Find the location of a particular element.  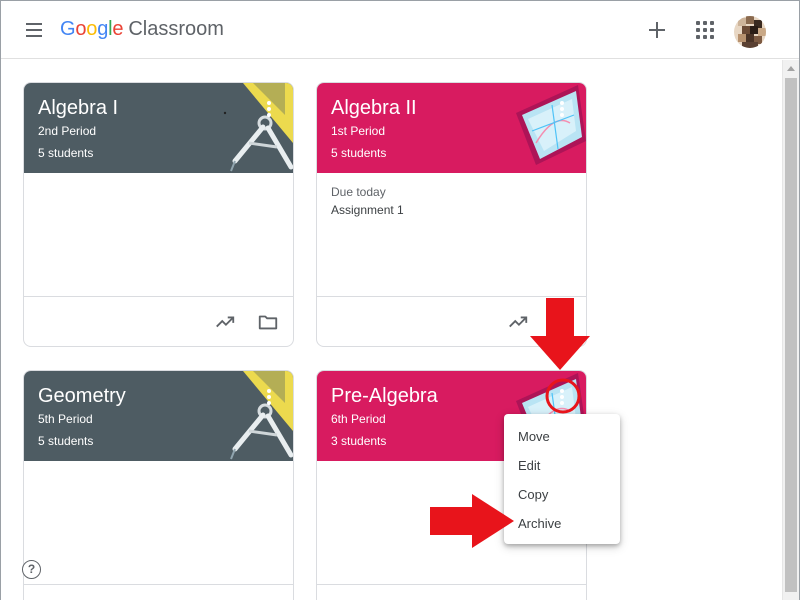

avatar is located at coordinates (750, 32).